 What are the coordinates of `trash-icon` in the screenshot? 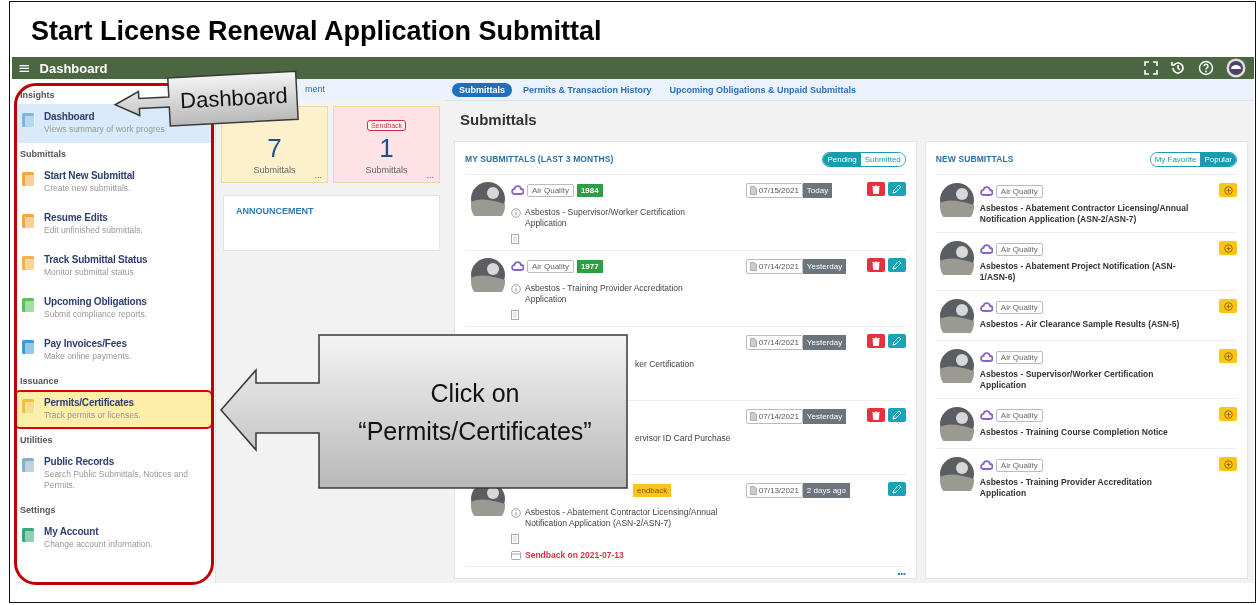 It's located at (875, 415).